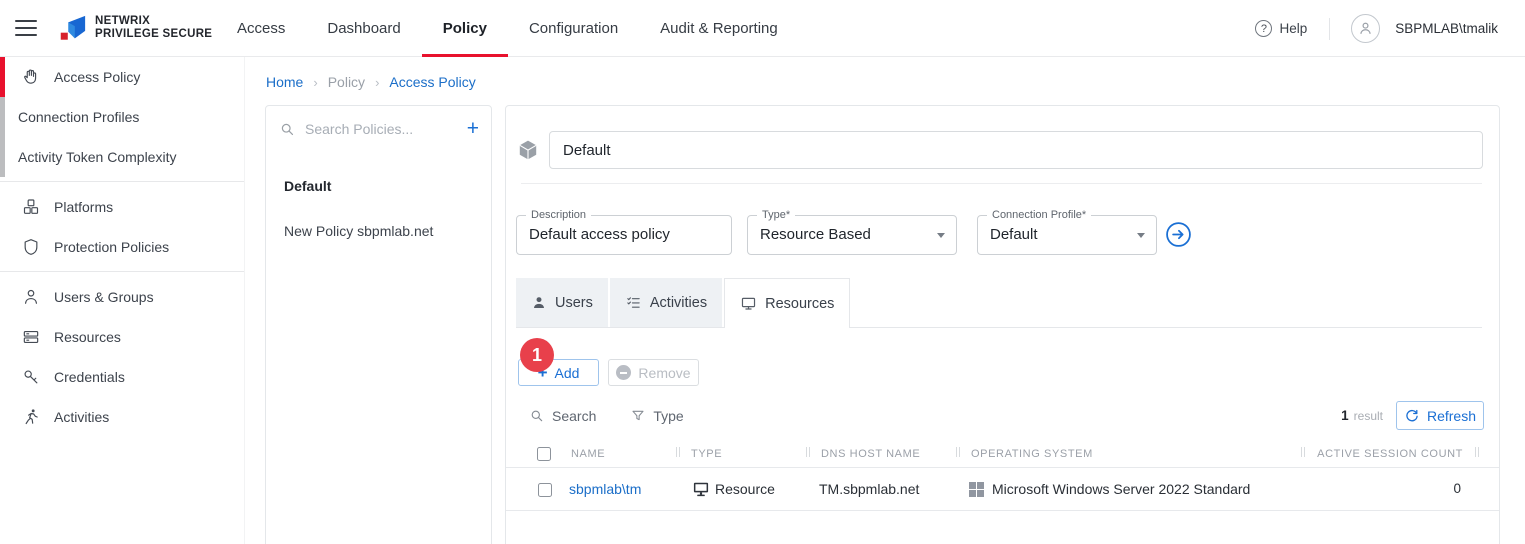 Image resolution: width=1525 pixels, height=544 pixels. Describe the element at coordinates (605, 489) in the screenshot. I see `resource-name-link: sbpmlab\tm` at that location.